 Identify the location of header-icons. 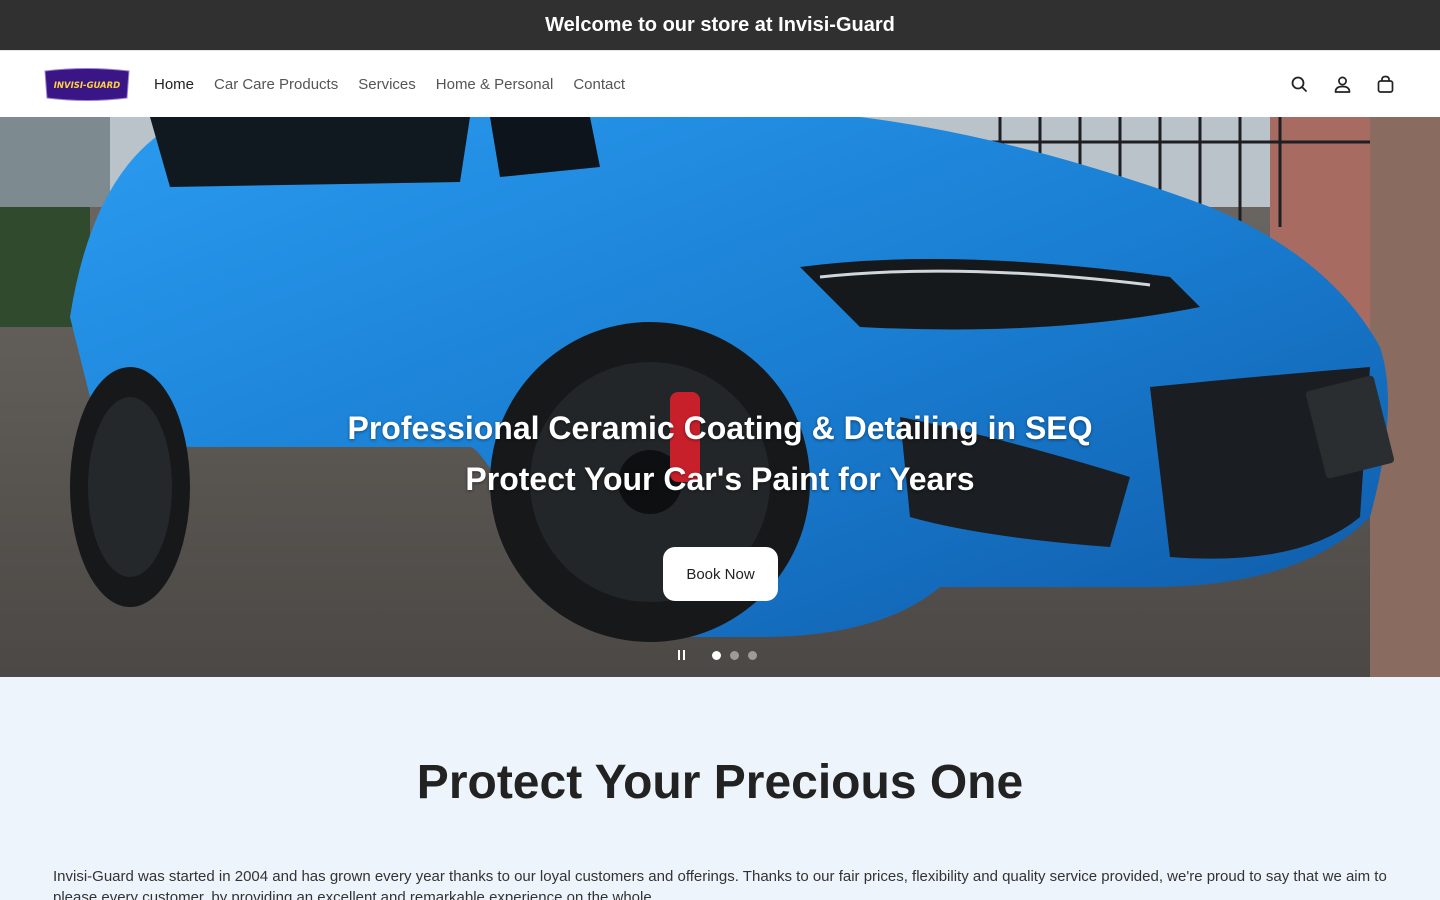
(1342, 84).